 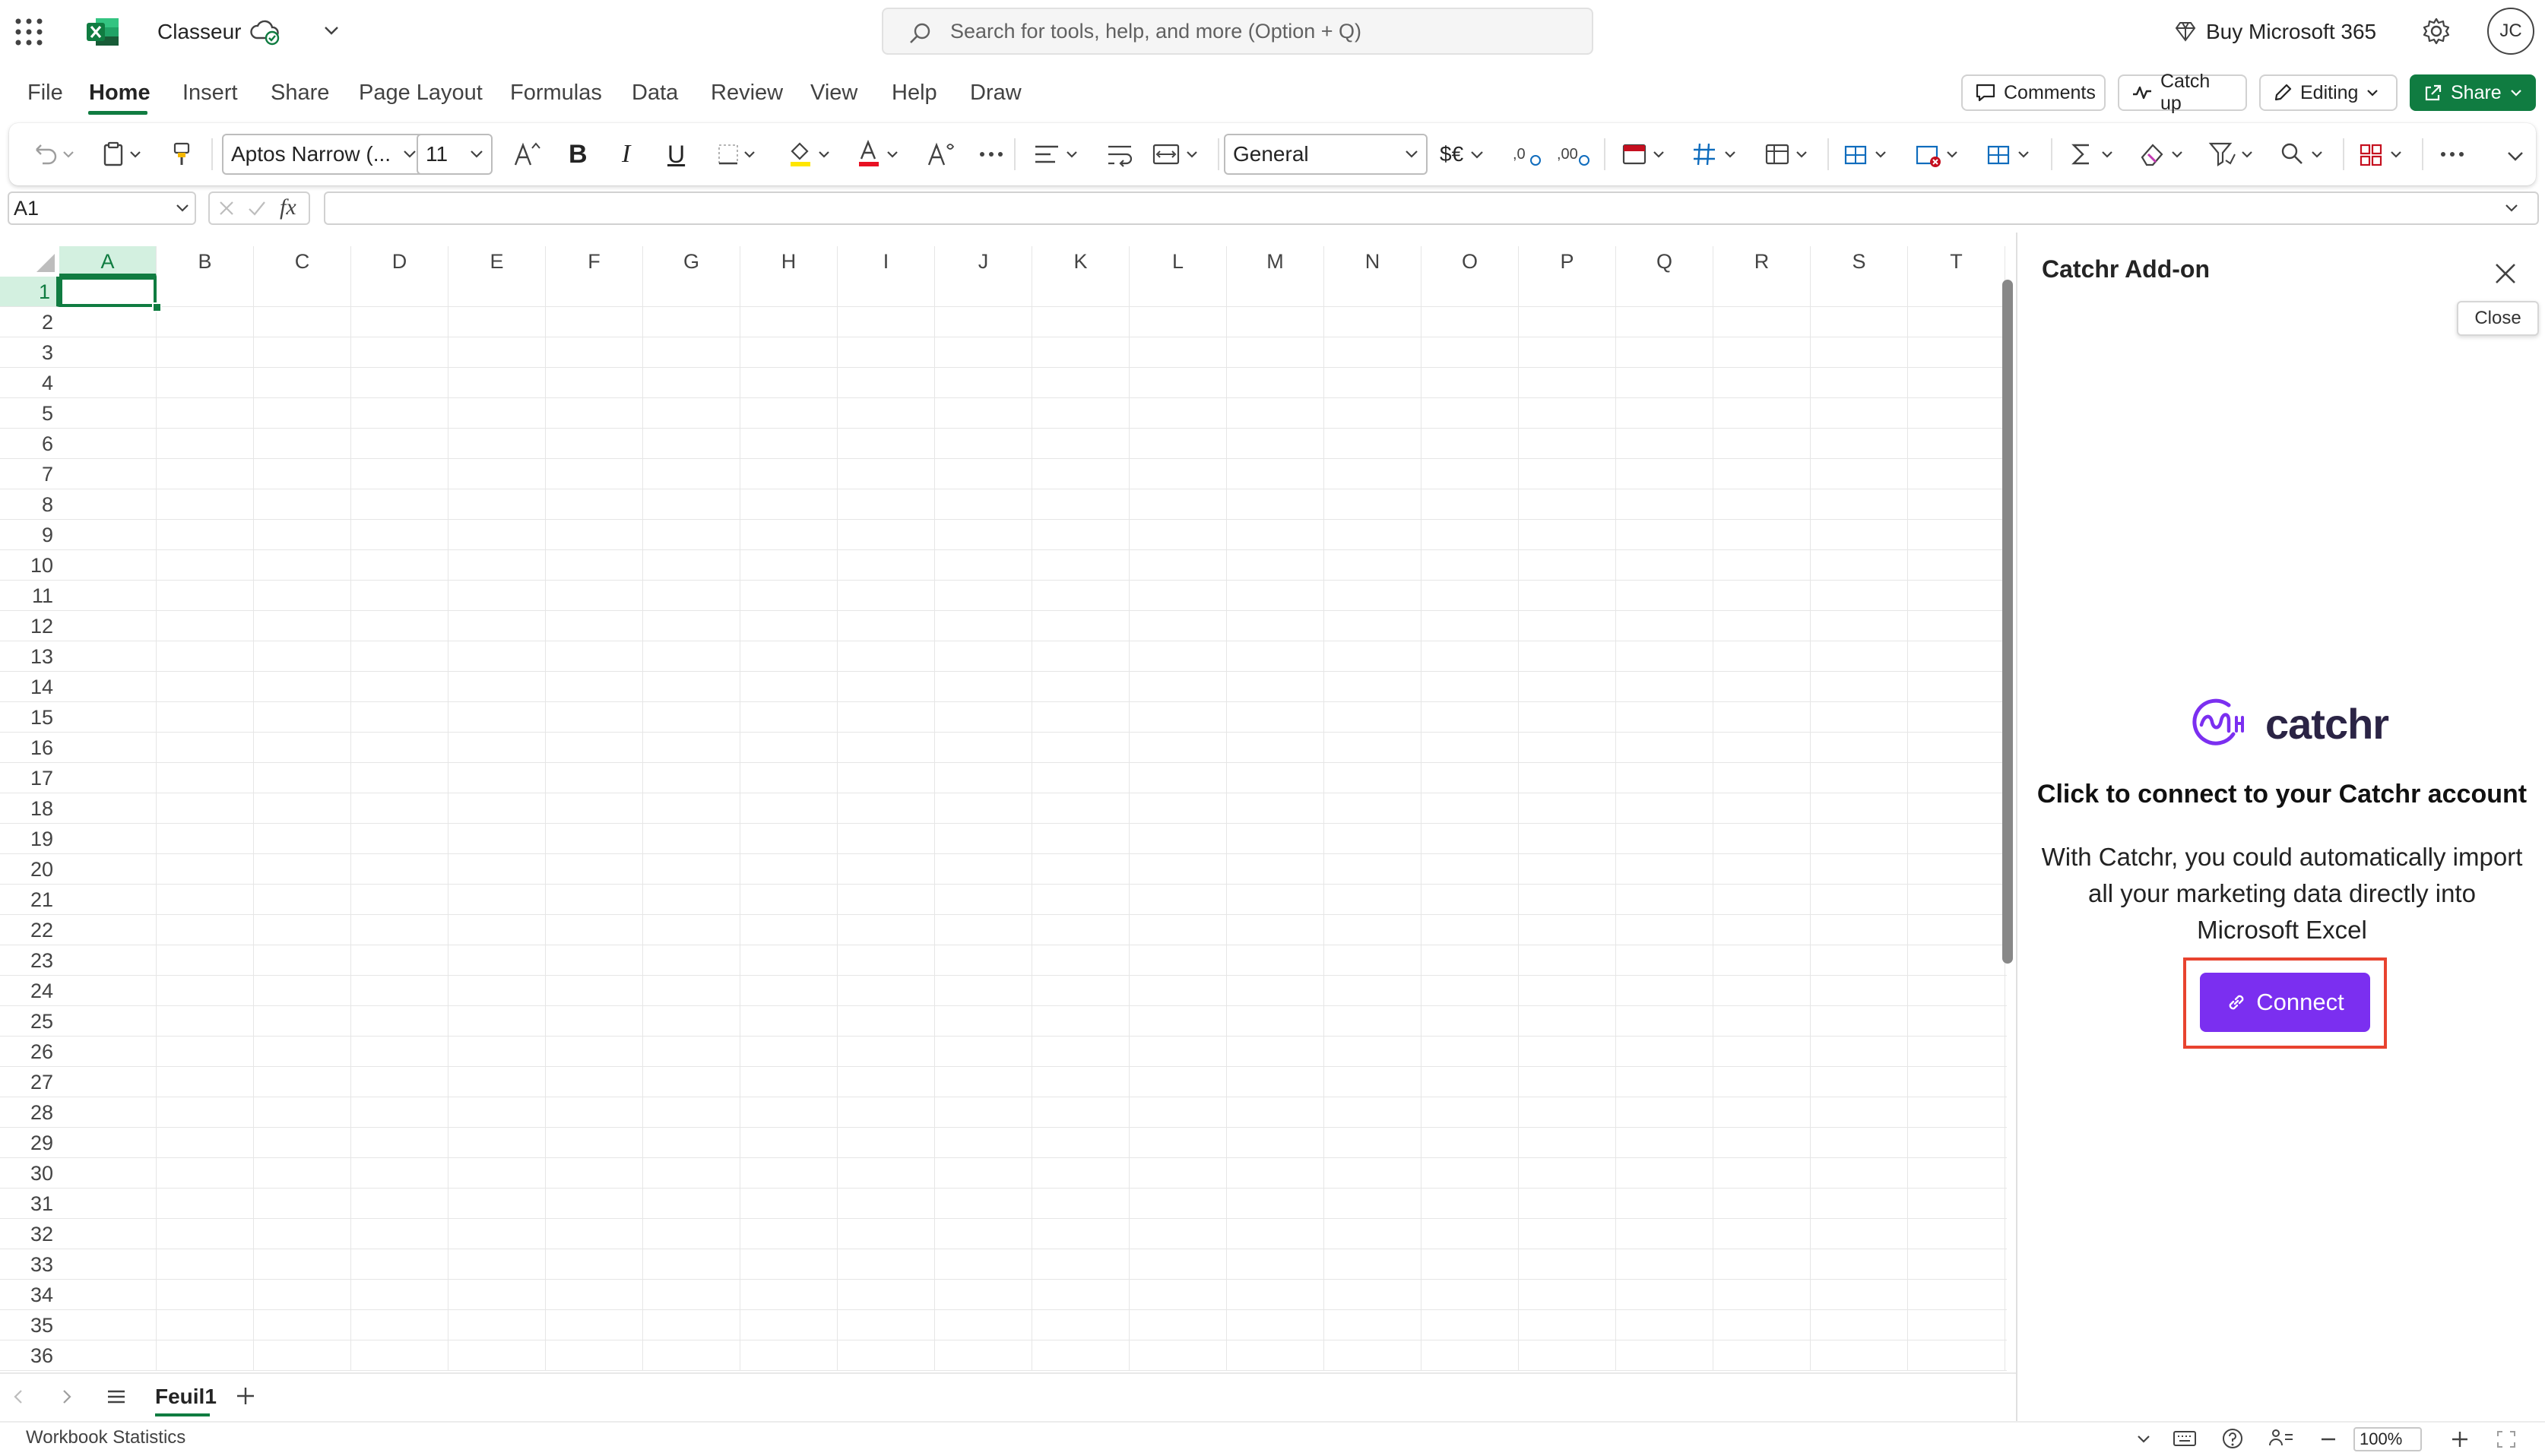 What do you see at coordinates (29, 839) in the screenshot?
I see `row-header: 19` at bounding box center [29, 839].